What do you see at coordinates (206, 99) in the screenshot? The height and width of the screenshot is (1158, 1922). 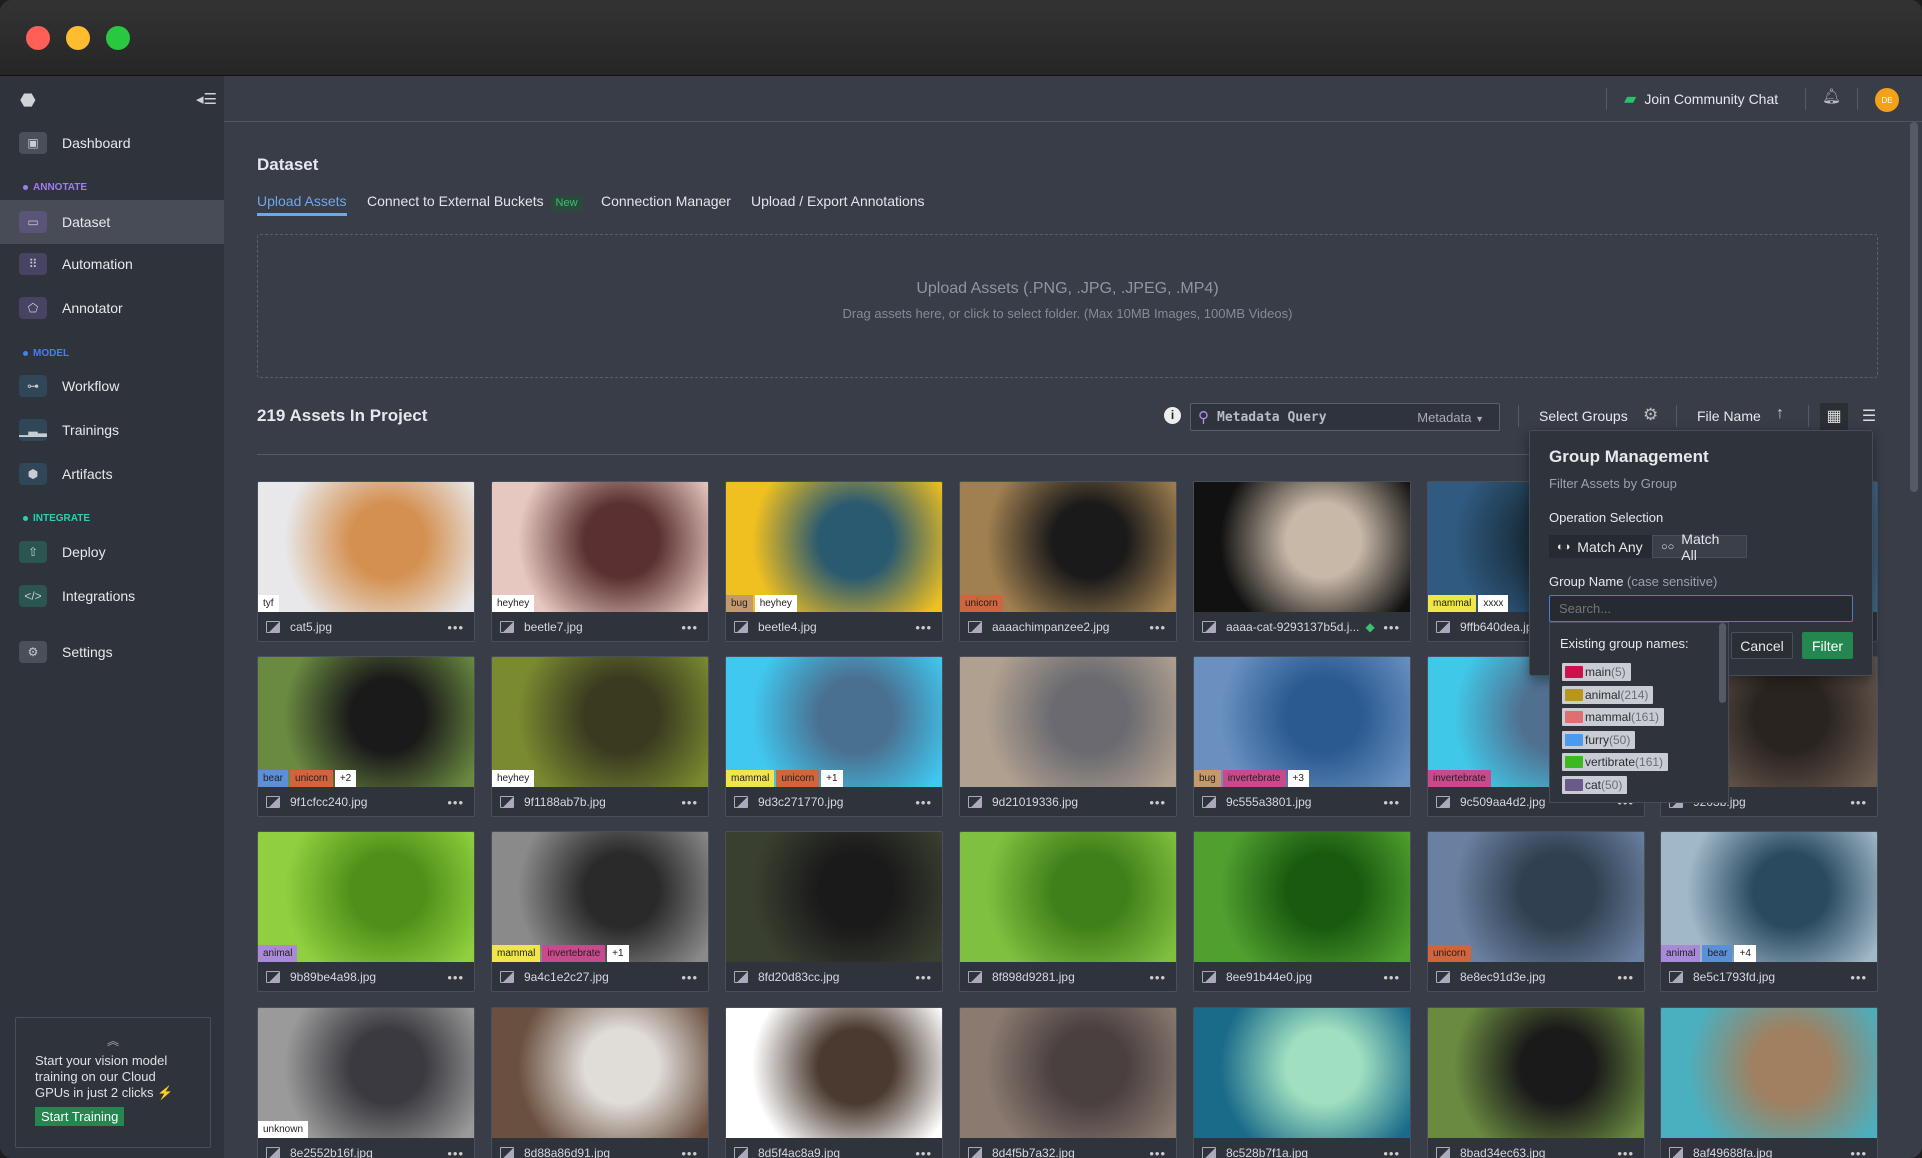 I see `collapse-sidebar-icon: ◂☰` at bounding box center [206, 99].